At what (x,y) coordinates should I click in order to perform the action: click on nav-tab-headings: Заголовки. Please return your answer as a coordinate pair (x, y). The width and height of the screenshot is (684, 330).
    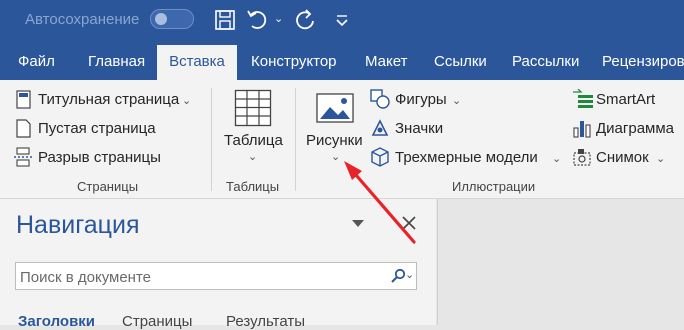
    Looking at the image, I should click on (56, 321).